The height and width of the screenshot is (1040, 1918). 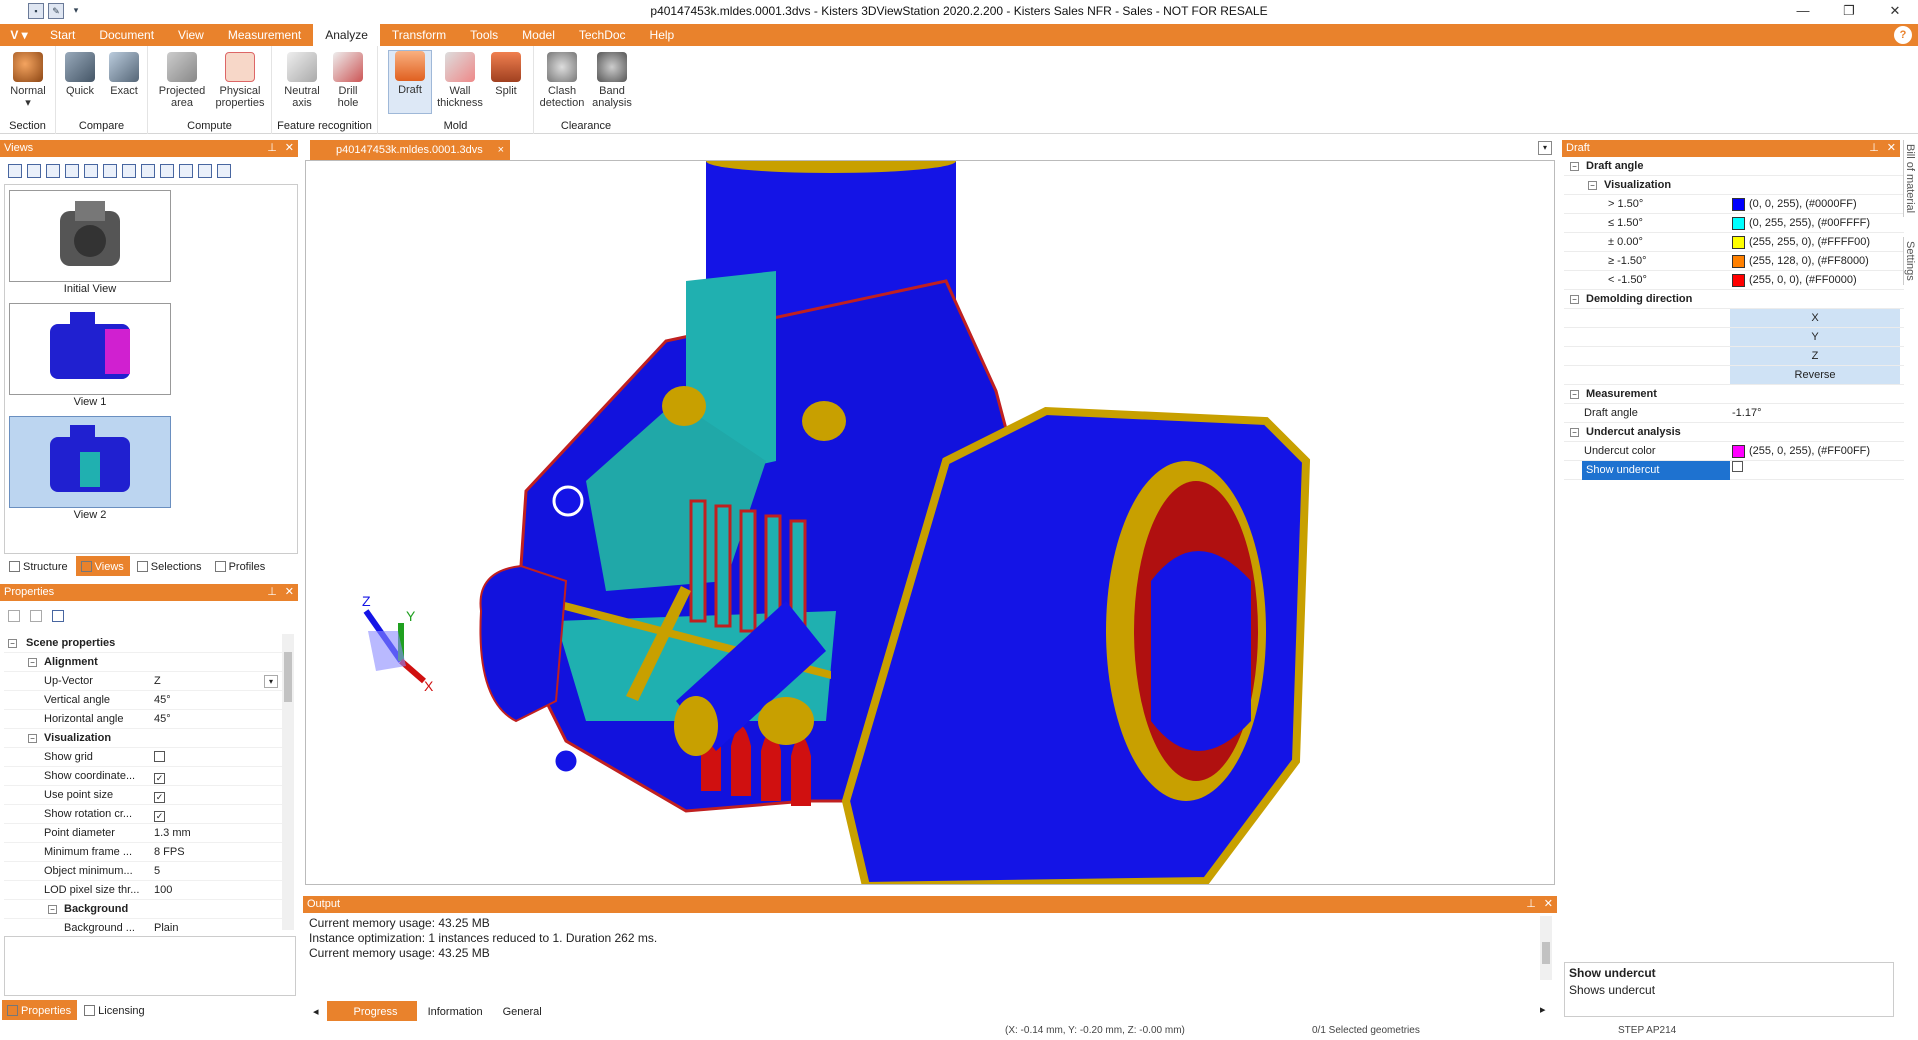 What do you see at coordinates (316, 1011) in the screenshot?
I see `scroll-left-icon: ◂` at bounding box center [316, 1011].